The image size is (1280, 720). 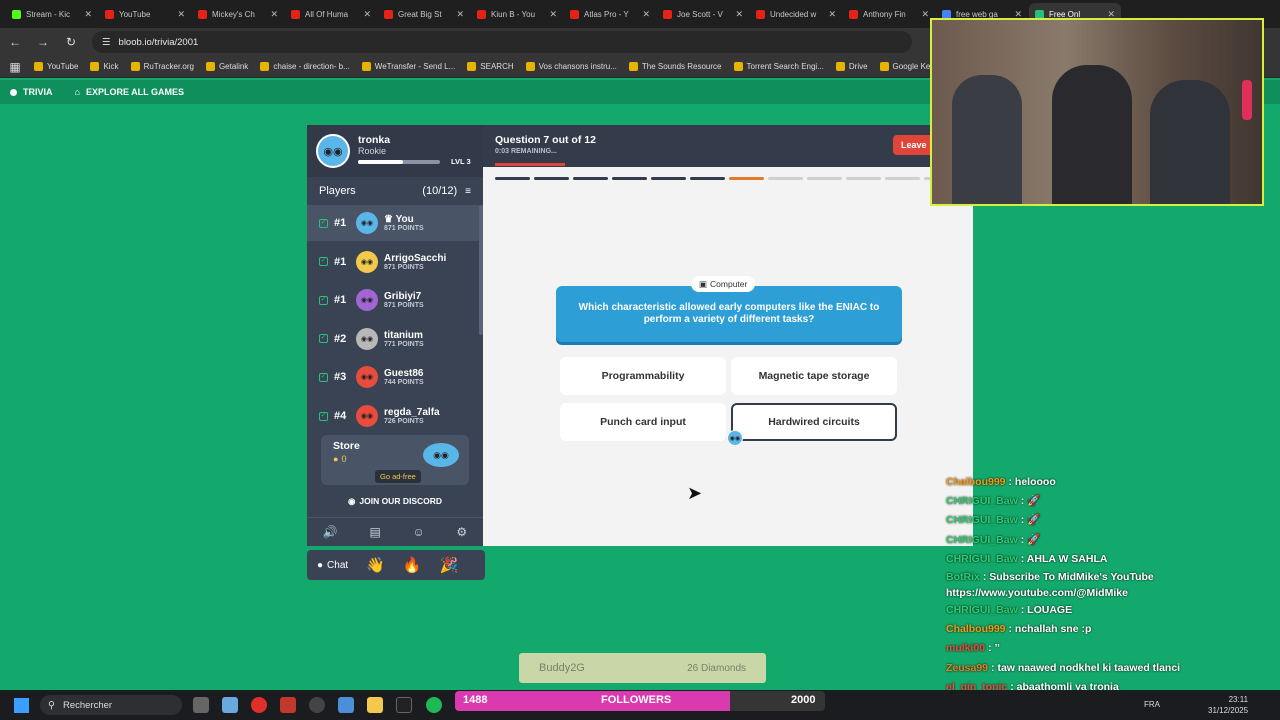 I want to click on player-row: ✓ #1 ◉◉ ♛ You 871 POINTS, so click(x=393, y=223).